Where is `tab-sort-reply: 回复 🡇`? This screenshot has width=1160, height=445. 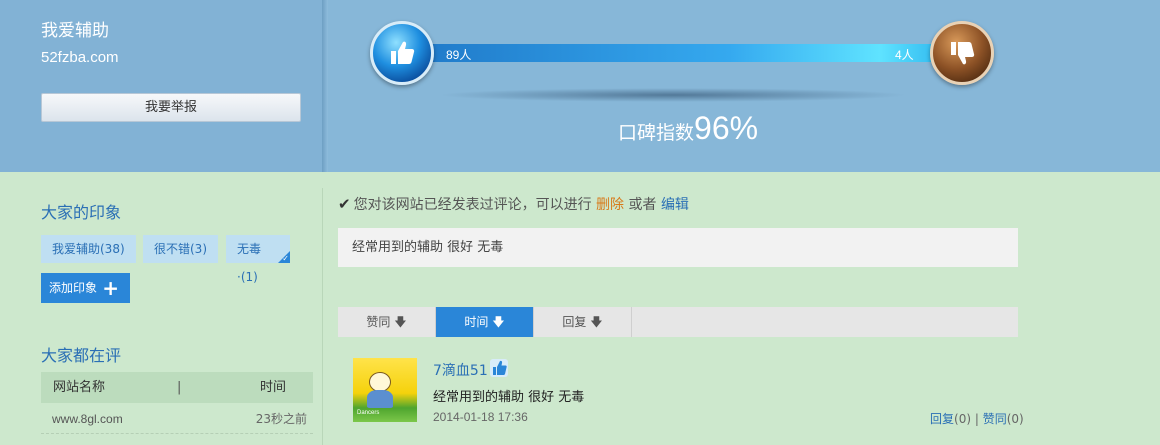
tab-sort-reply: 回复 🡇 is located at coordinates (583, 322).